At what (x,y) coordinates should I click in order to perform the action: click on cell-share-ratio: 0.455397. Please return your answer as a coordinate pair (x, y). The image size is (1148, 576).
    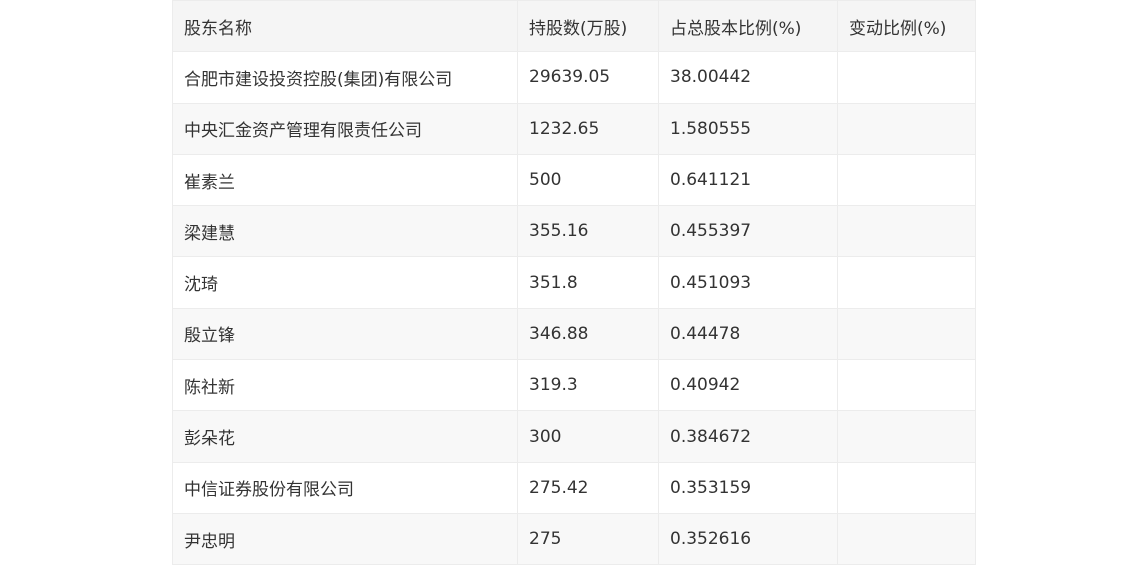
    Looking at the image, I should click on (748, 231).